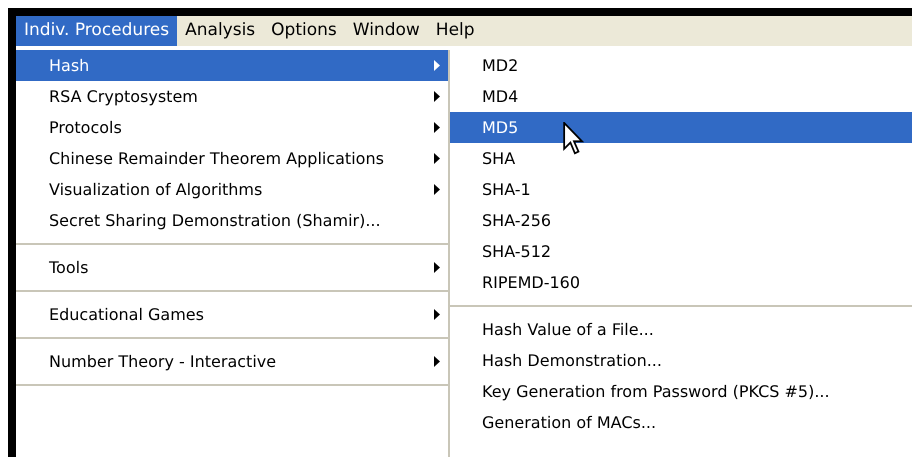 The width and height of the screenshot is (912, 457). Describe the element at coordinates (232, 65) in the screenshot. I see `menu-item: Hash` at that location.